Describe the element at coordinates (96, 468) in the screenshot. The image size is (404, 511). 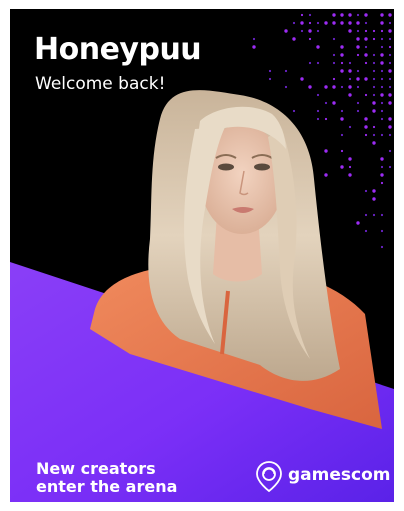
I see `tagline-line-1: New creators` at that location.